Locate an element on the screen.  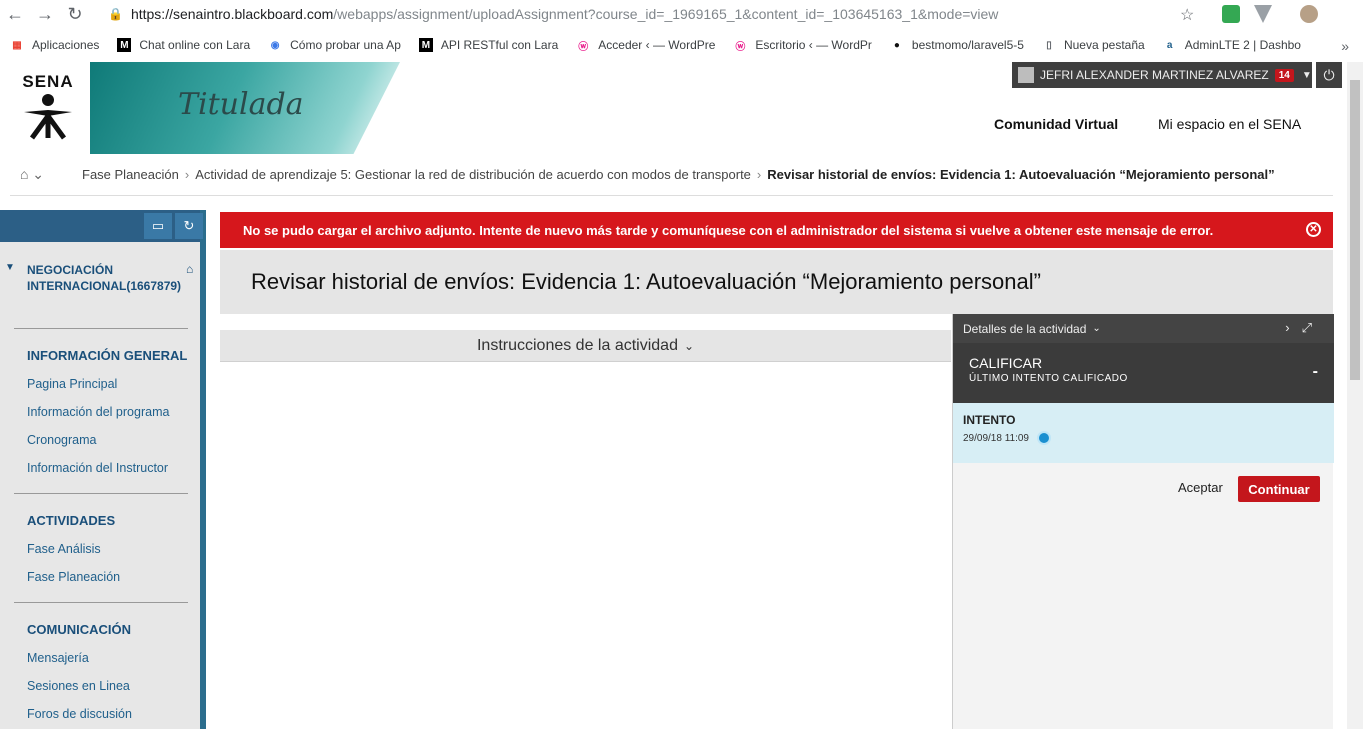
scrollbar-thumb is located at coordinates (1355, 230).